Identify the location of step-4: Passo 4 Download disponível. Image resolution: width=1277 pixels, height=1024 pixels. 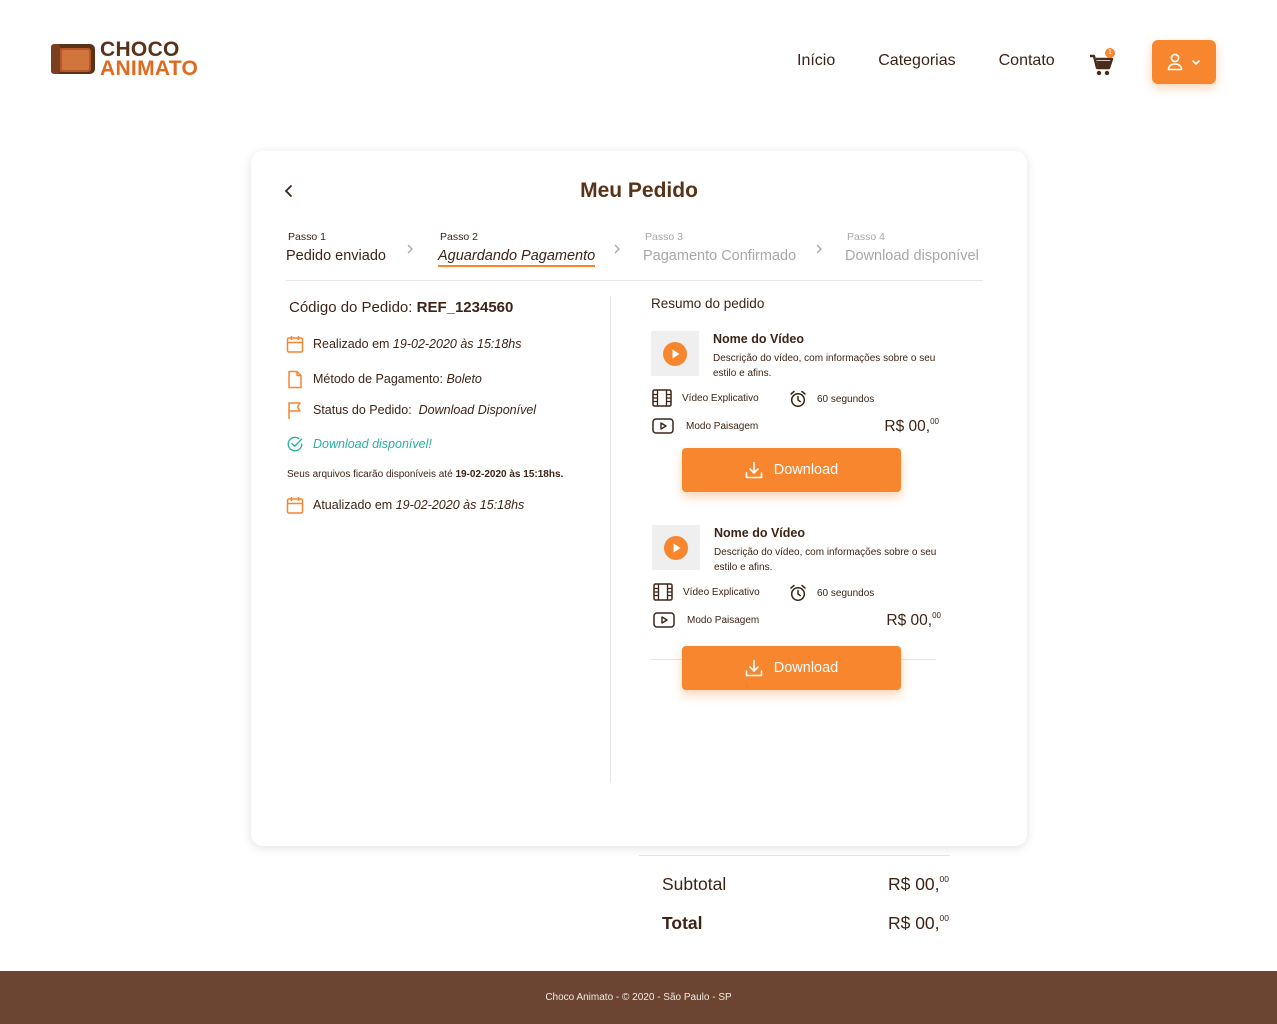
(912, 248).